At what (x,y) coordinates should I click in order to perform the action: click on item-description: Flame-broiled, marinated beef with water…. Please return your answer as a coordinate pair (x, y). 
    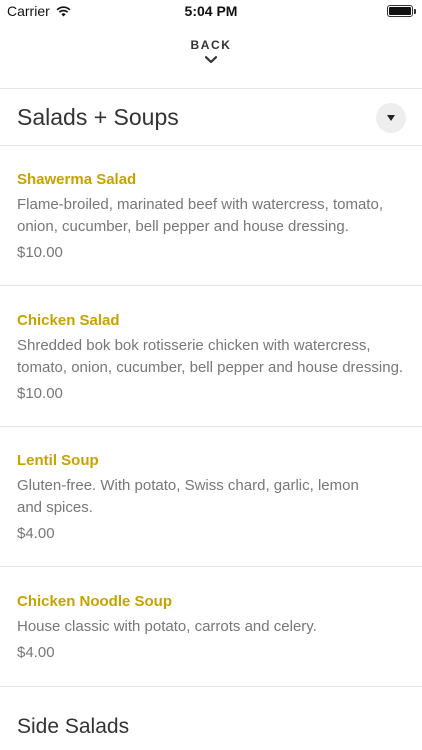
    Looking at the image, I should click on (200, 215).